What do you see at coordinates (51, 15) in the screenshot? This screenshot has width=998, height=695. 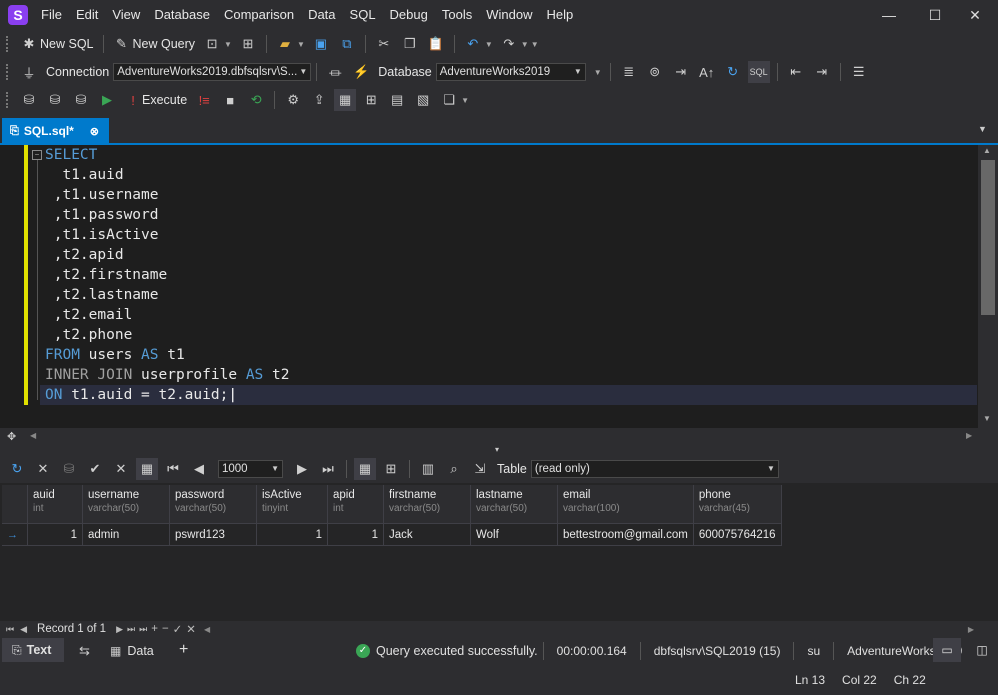 I see `menu-file: File` at bounding box center [51, 15].